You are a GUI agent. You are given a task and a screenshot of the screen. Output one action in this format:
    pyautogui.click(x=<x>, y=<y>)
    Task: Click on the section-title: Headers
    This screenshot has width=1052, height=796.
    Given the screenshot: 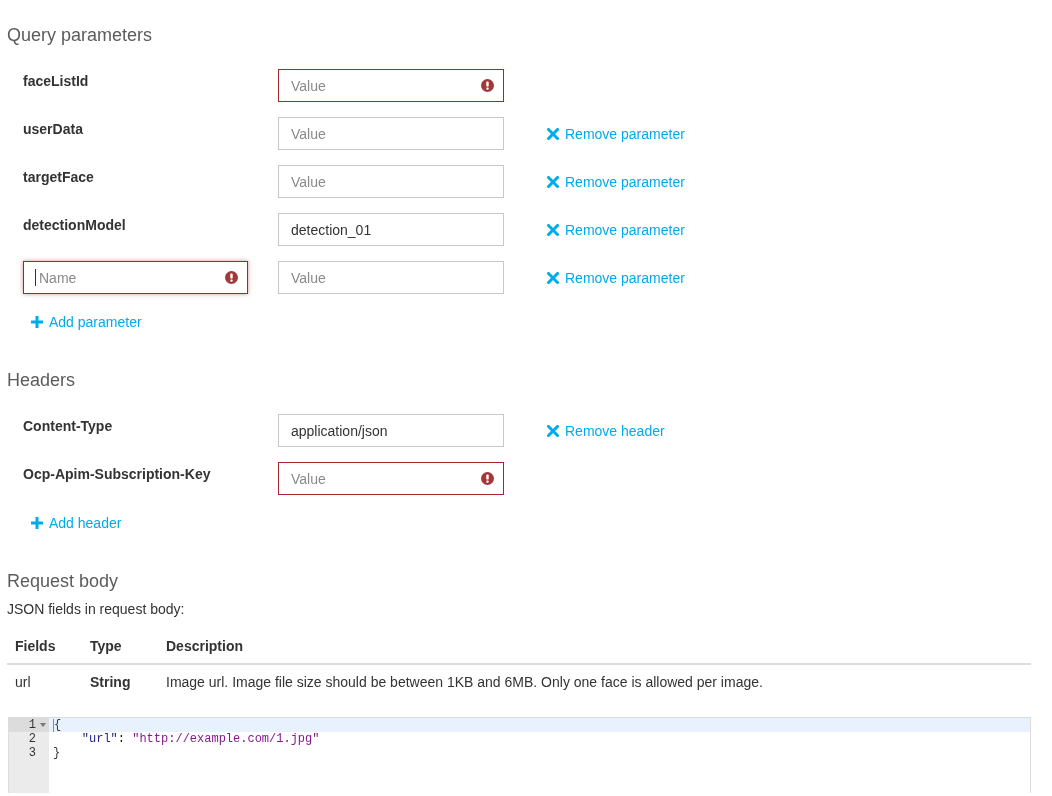 What is the action you would take?
    pyautogui.click(x=41, y=380)
    